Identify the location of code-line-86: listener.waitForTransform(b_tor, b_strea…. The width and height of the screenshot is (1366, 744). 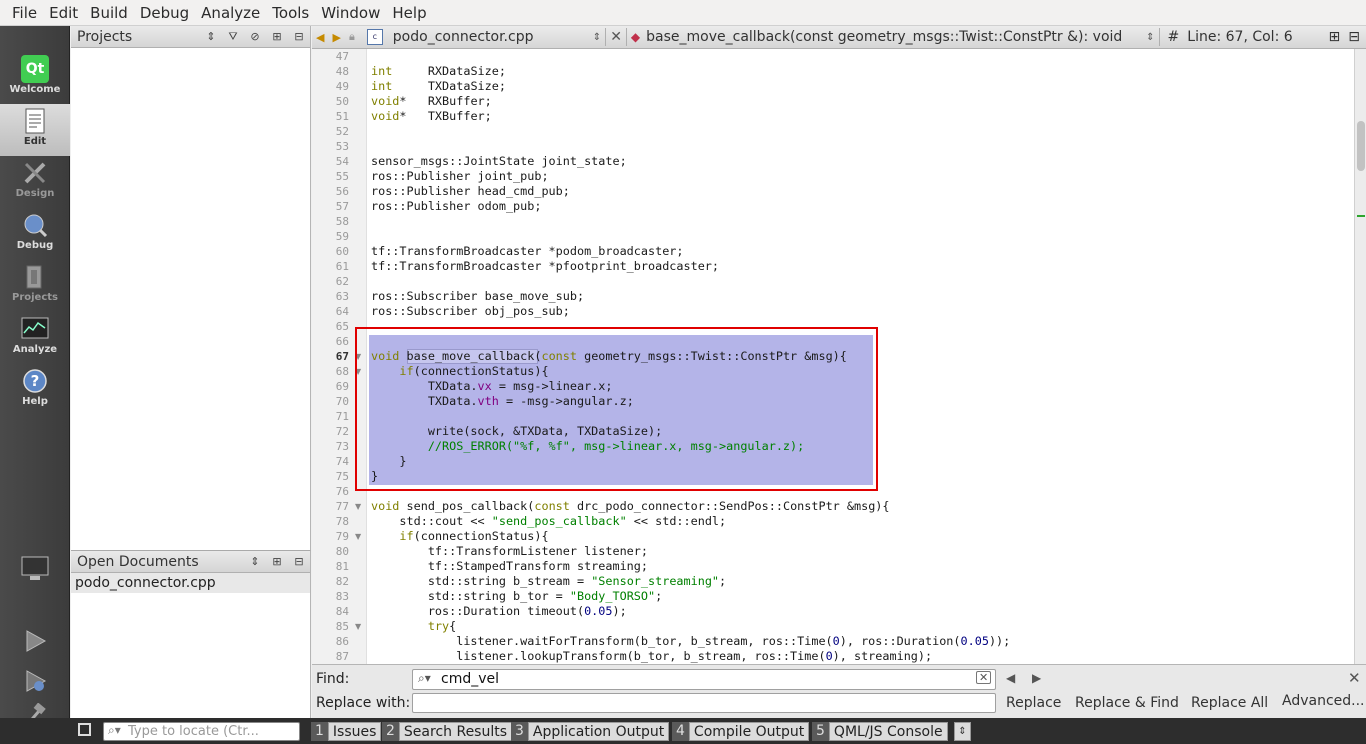
(690, 641).